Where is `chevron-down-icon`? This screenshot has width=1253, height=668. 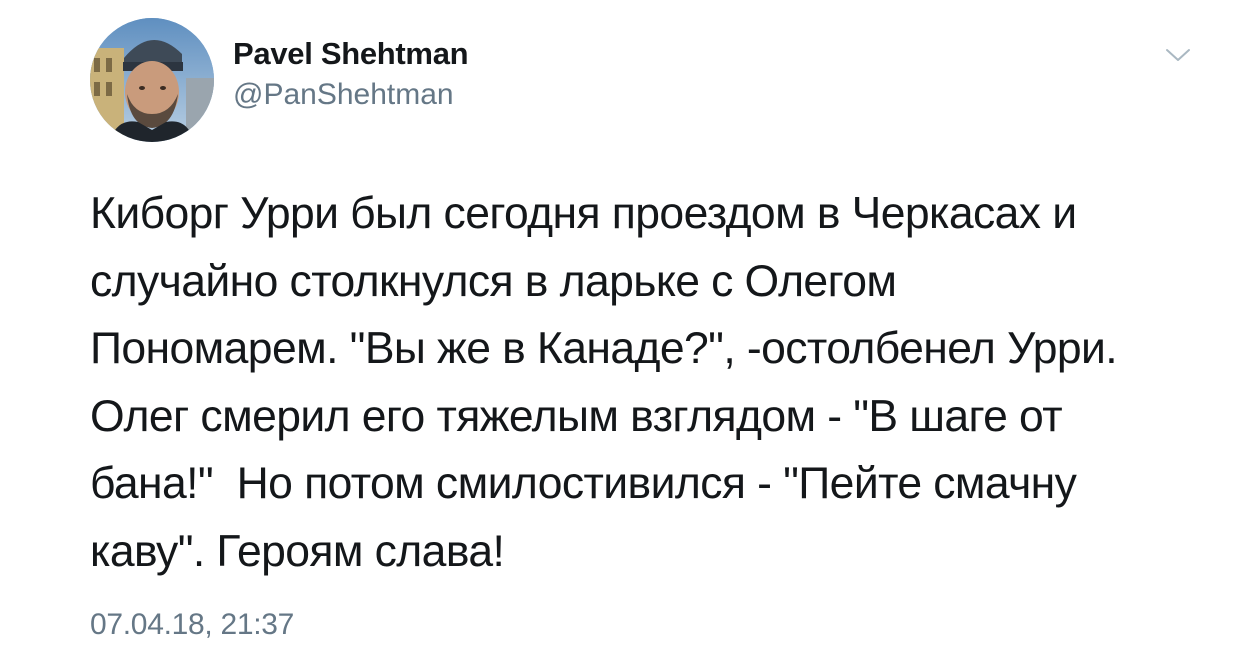
chevron-down-icon is located at coordinates (1178, 55).